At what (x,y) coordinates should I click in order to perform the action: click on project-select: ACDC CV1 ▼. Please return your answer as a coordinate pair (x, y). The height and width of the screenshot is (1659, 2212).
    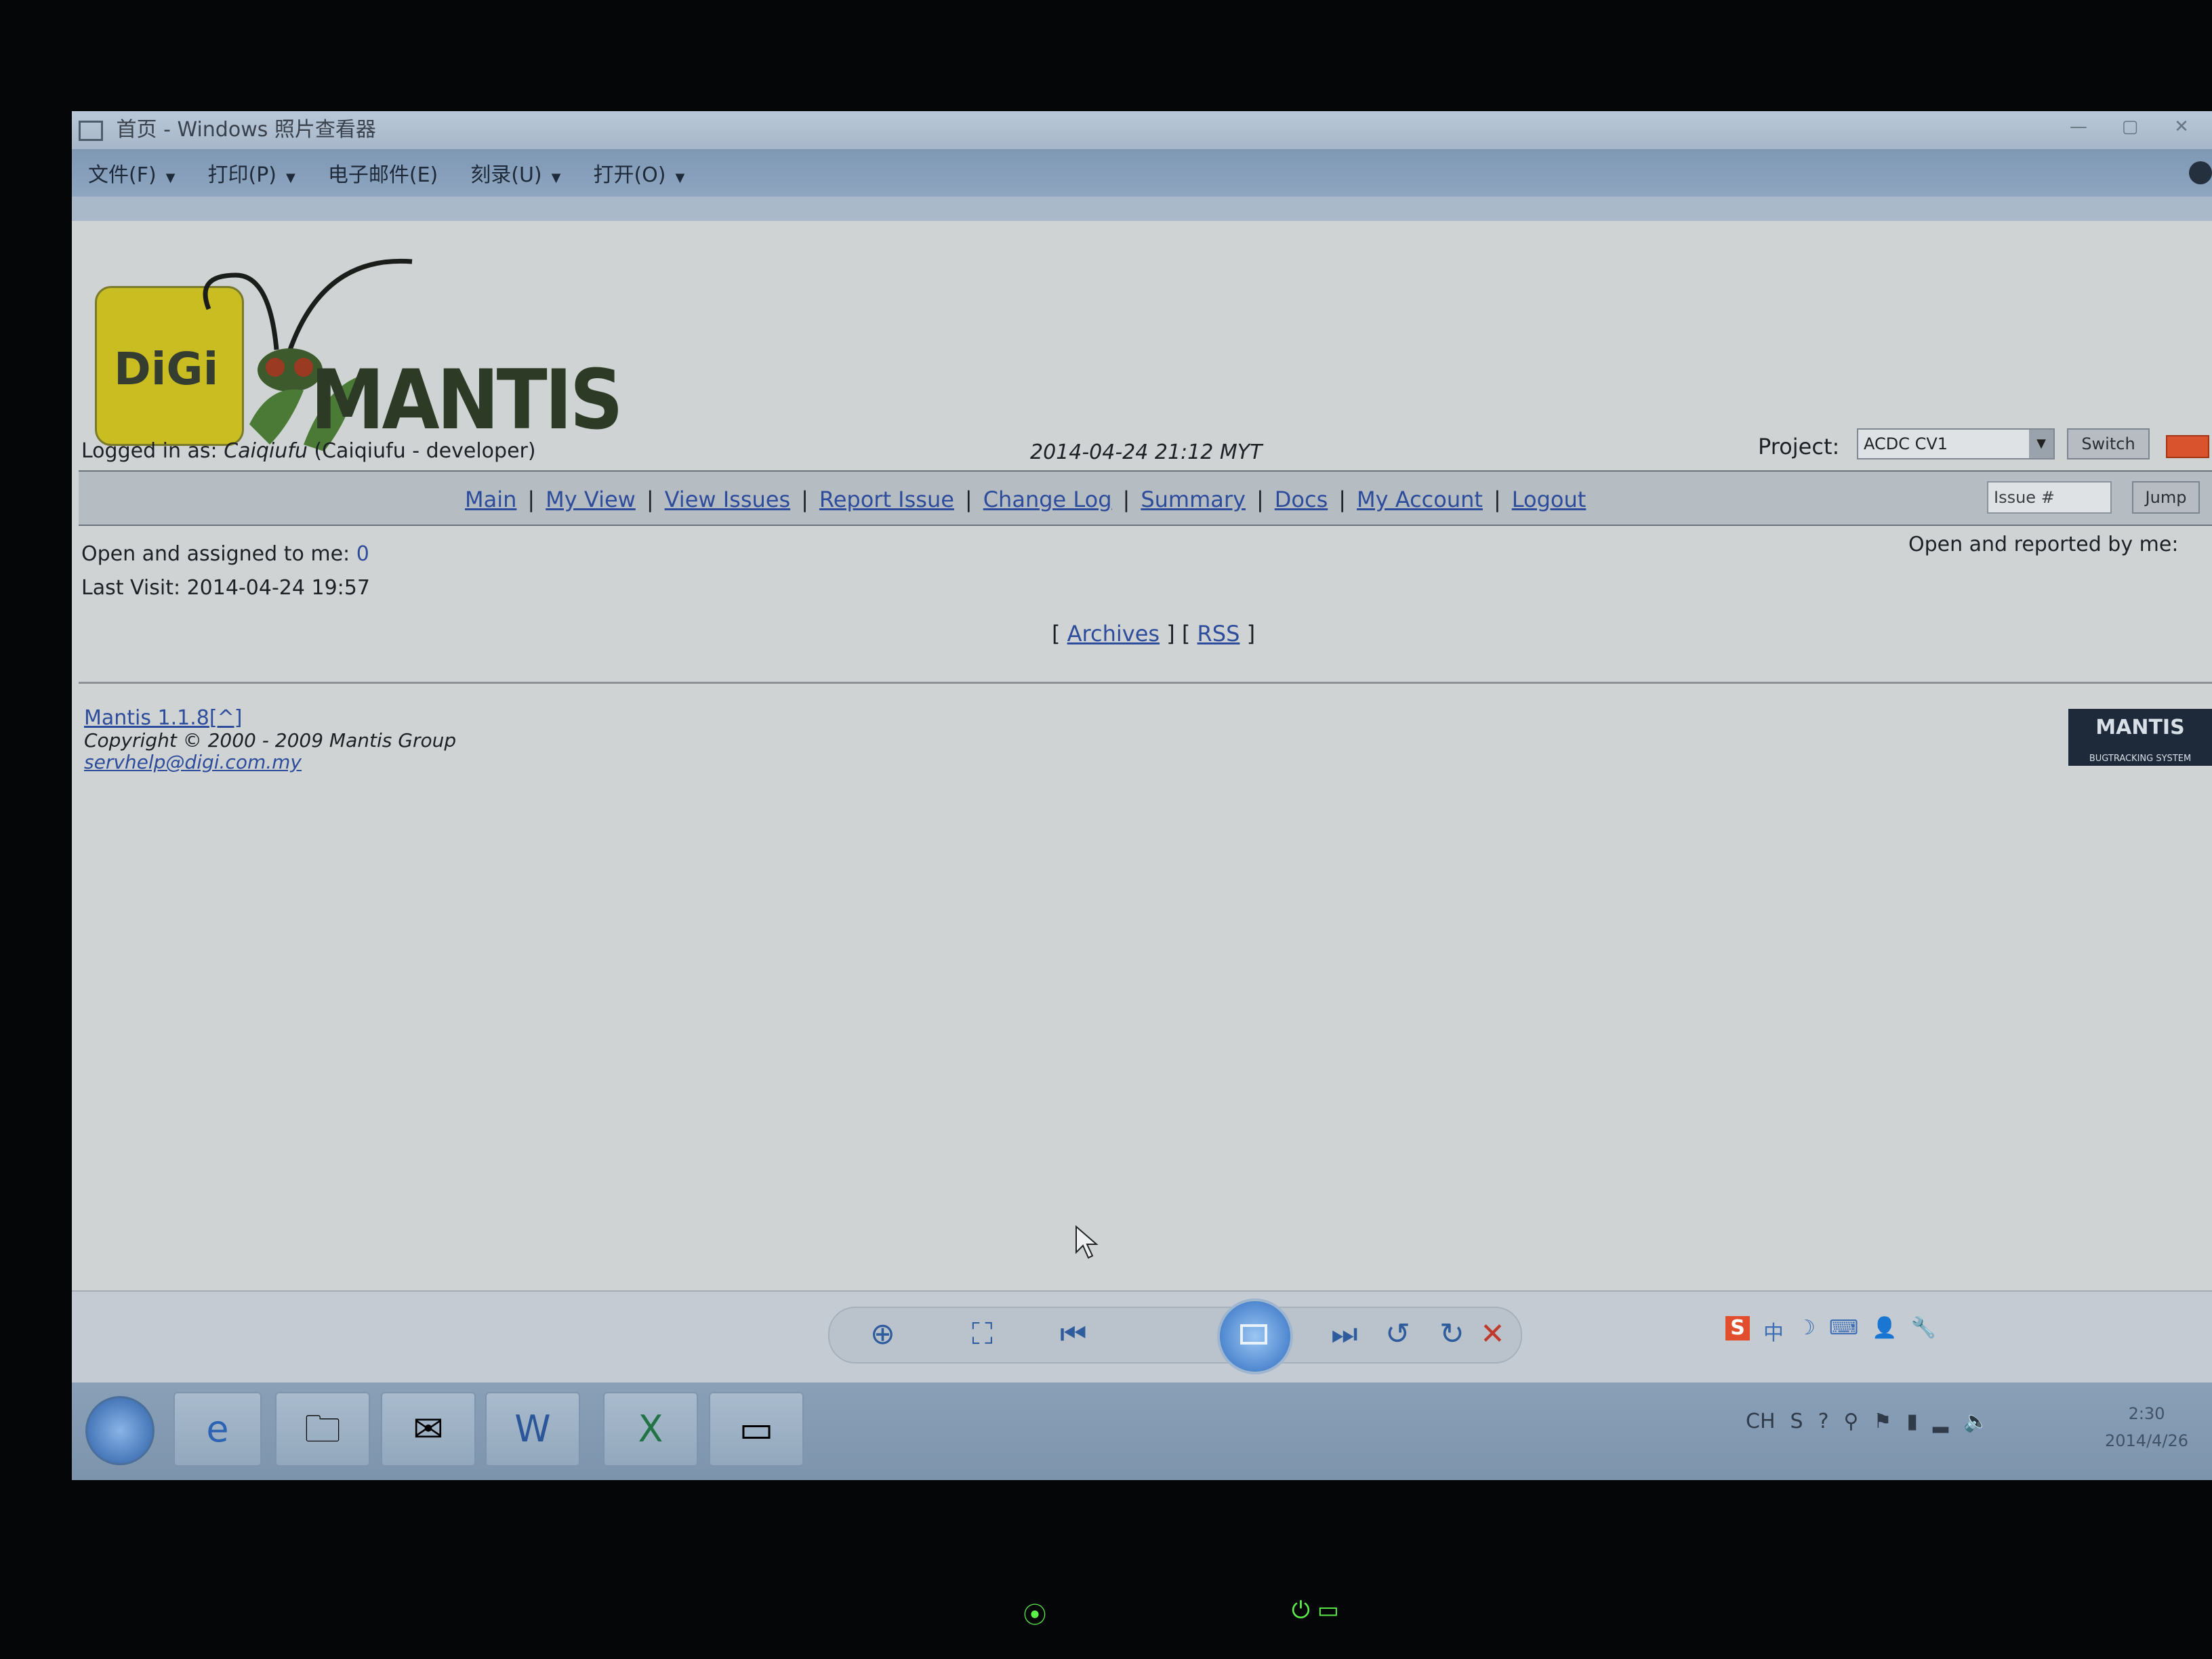
    Looking at the image, I should click on (1956, 444).